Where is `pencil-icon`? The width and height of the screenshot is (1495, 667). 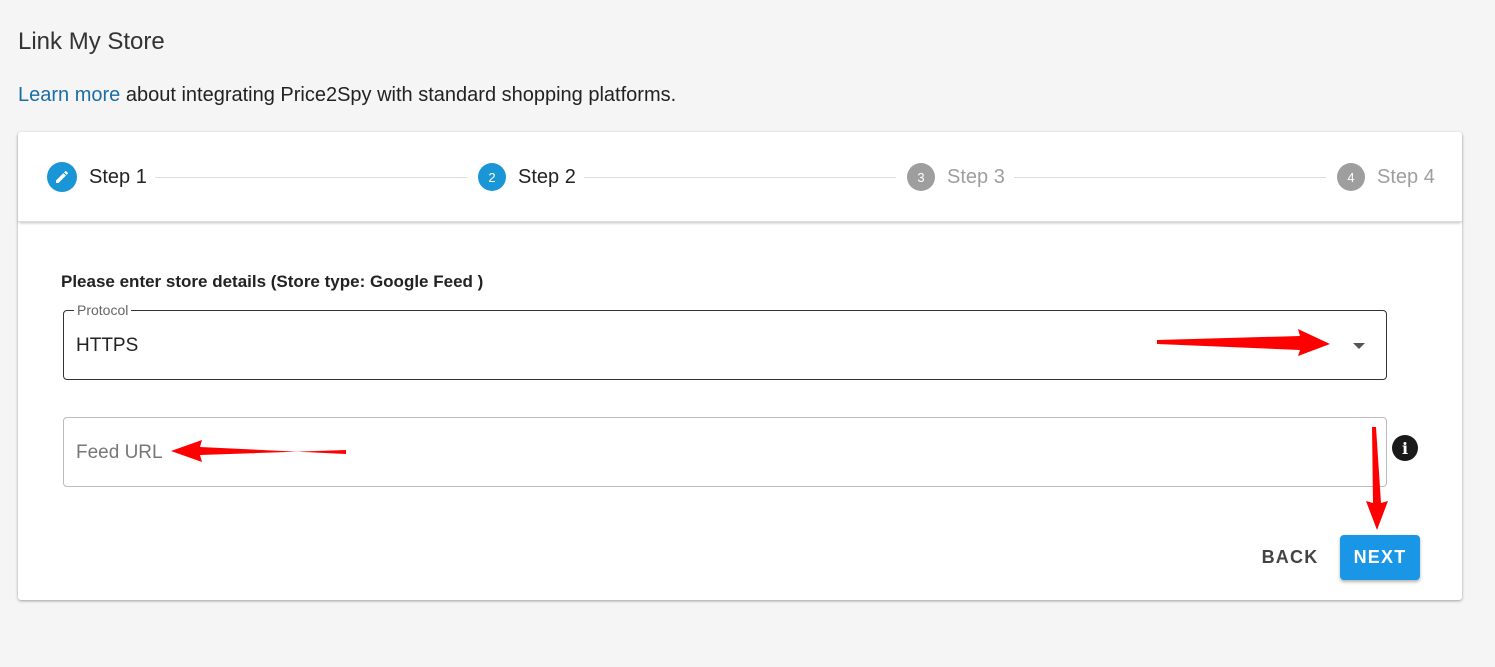
pencil-icon is located at coordinates (62, 177).